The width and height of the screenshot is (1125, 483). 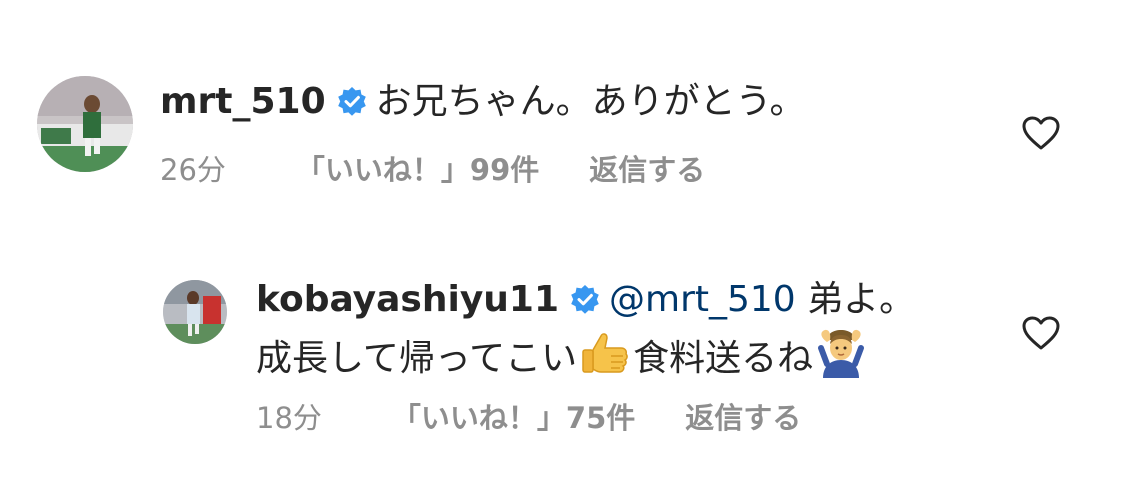 What do you see at coordinates (723, 358) in the screenshot?
I see `comment-text: 食料送るね` at bounding box center [723, 358].